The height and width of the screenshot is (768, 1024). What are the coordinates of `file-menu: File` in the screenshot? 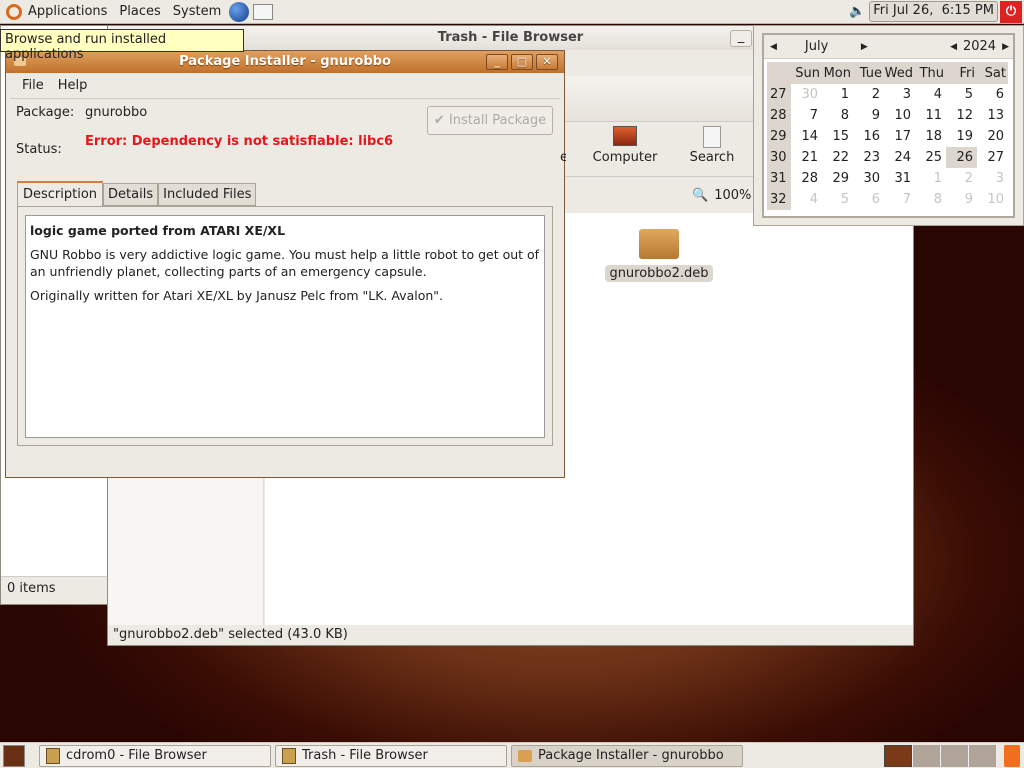 It's located at (33, 85).